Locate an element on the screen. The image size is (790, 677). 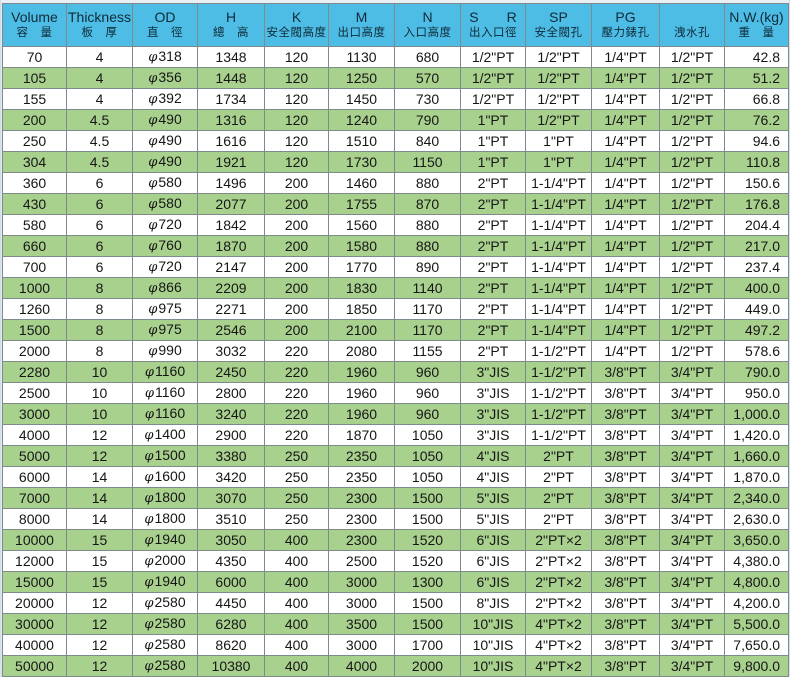
cell-od: φ720 is located at coordinates (165, 267).